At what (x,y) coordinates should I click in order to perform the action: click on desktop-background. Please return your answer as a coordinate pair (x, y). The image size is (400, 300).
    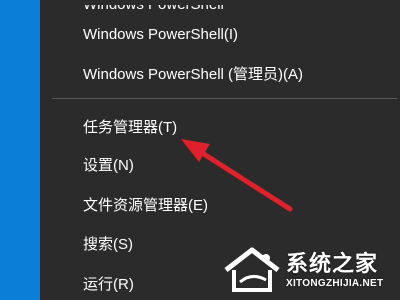
    Looking at the image, I should click on (20, 150).